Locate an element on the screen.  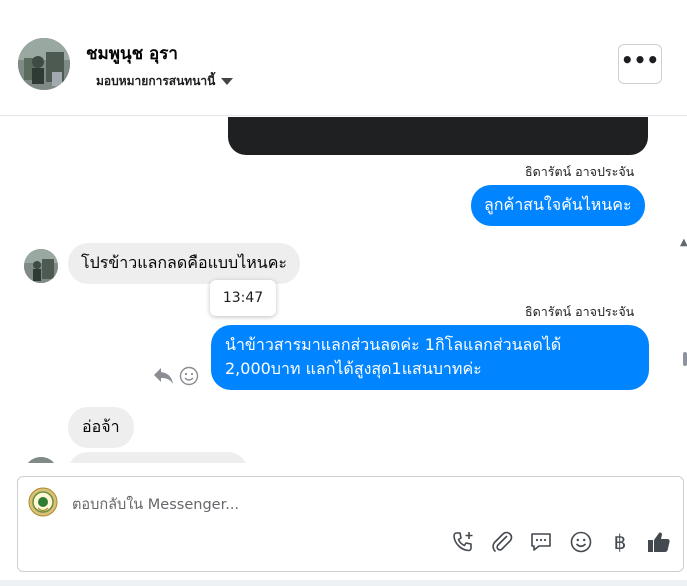
baht-icon: ฿ is located at coordinates (620, 542).